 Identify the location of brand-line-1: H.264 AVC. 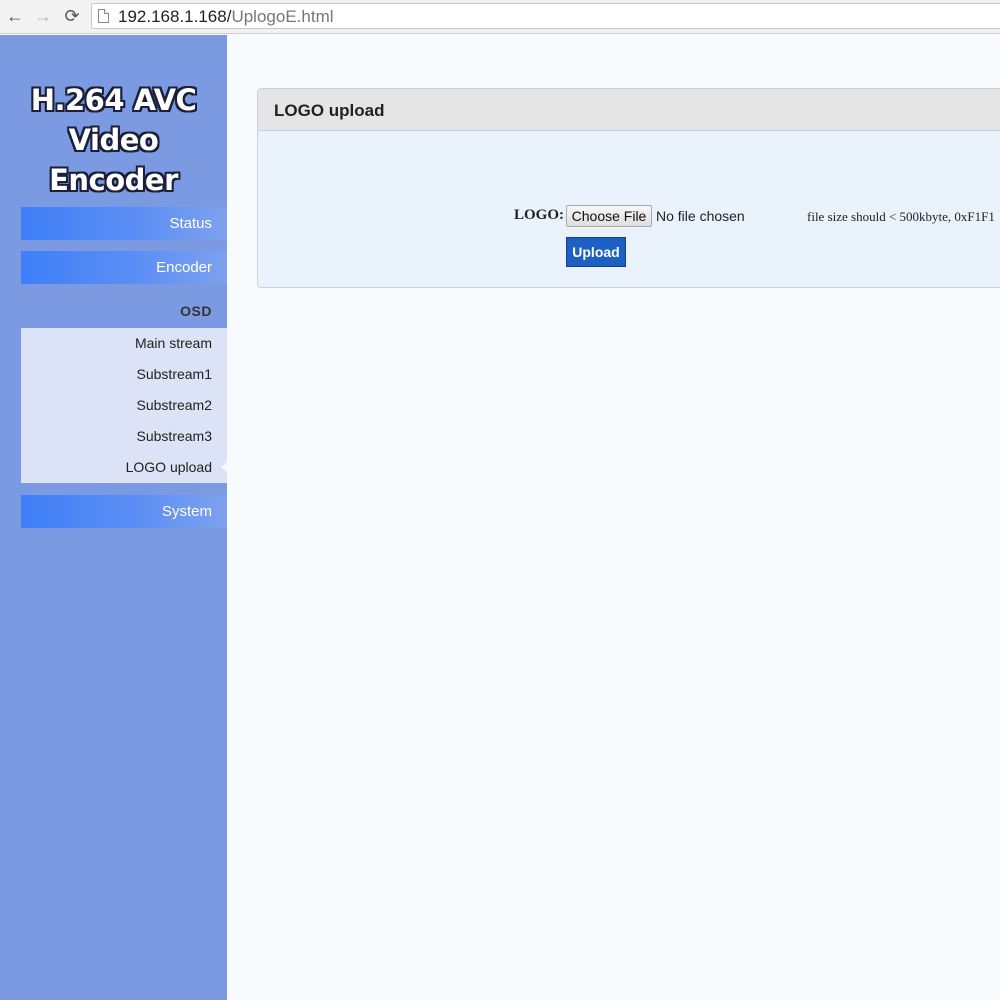
(113, 100).